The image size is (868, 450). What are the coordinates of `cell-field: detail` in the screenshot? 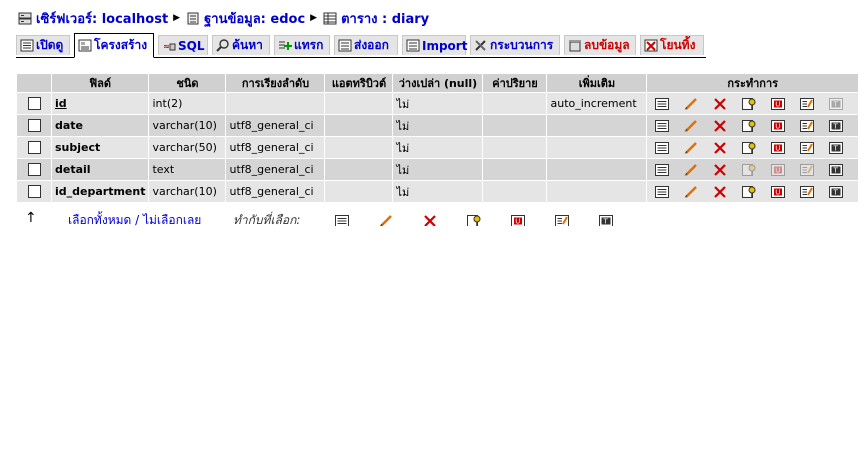 It's located at (100, 169).